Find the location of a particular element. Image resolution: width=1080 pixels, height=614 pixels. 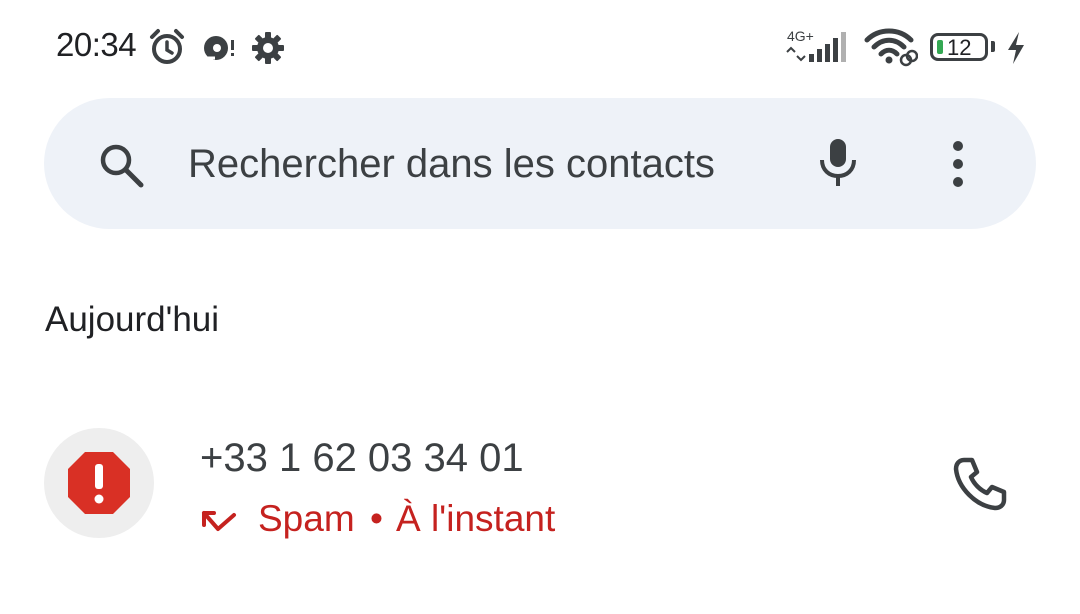

status-time: 20:34 is located at coordinates (96, 44).